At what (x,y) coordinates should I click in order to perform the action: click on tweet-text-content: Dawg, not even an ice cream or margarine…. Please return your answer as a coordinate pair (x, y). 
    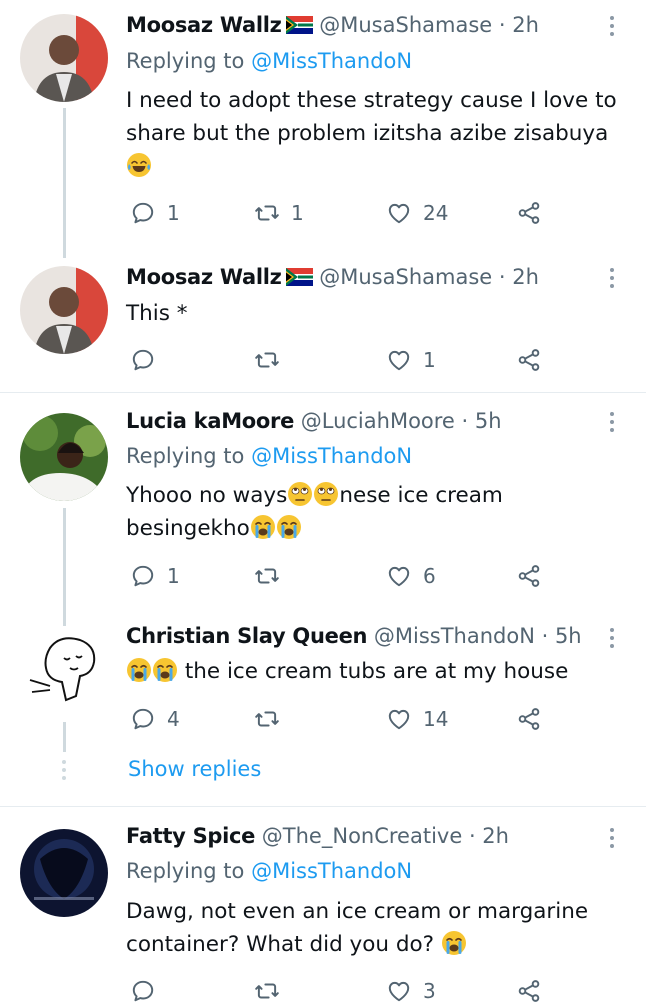
    Looking at the image, I should click on (357, 928).